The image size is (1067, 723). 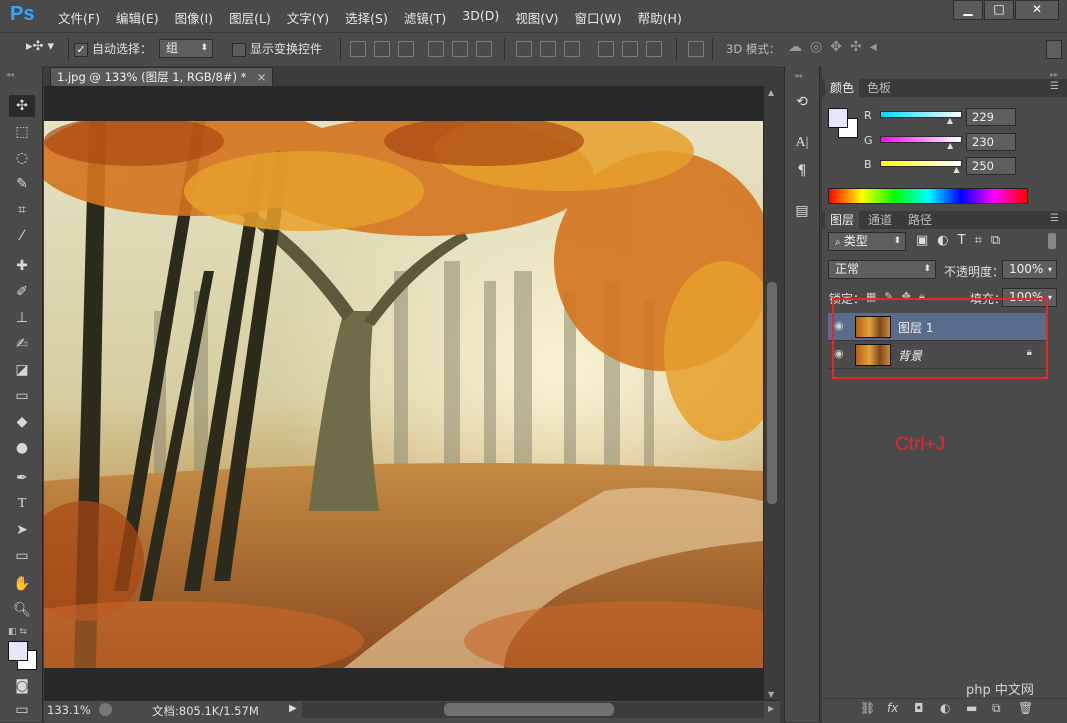 I want to click on scroll-right-icon: ▶, so click(x=771, y=708).